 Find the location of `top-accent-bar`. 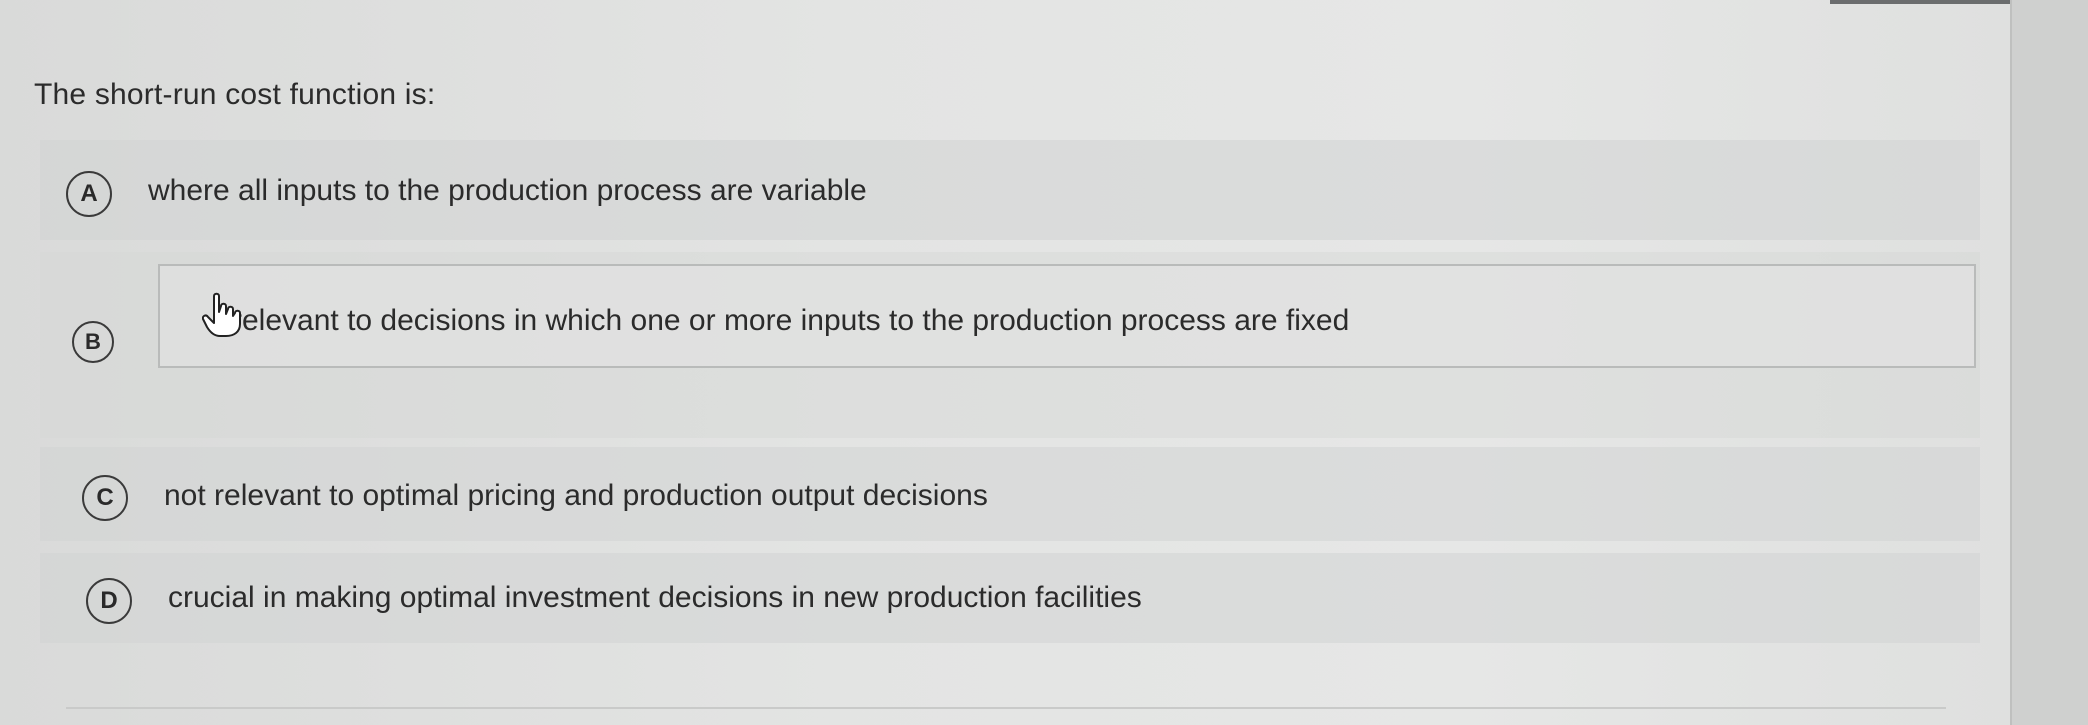

top-accent-bar is located at coordinates (1930, 2).